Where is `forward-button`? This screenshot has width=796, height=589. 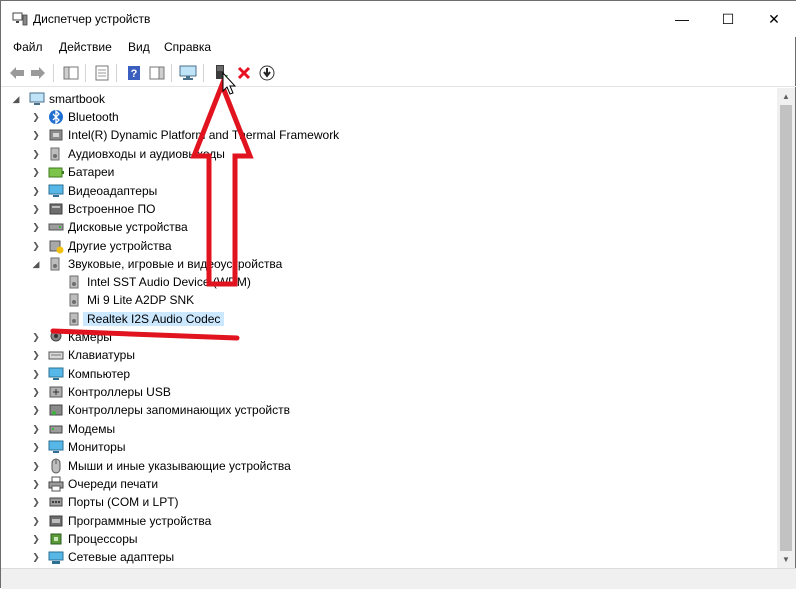 forward-button is located at coordinates (38, 73).